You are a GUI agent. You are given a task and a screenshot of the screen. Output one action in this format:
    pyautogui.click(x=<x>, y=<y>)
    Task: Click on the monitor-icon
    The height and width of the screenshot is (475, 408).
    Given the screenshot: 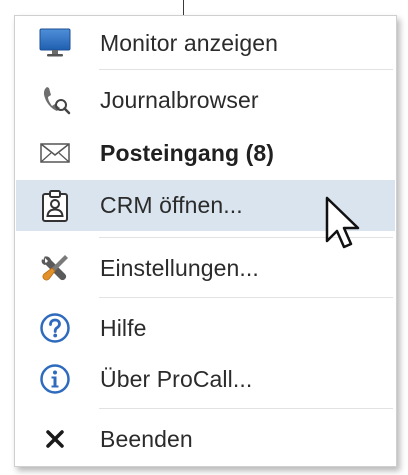 What is the action you would take?
    pyautogui.click(x=55, y=43)
    